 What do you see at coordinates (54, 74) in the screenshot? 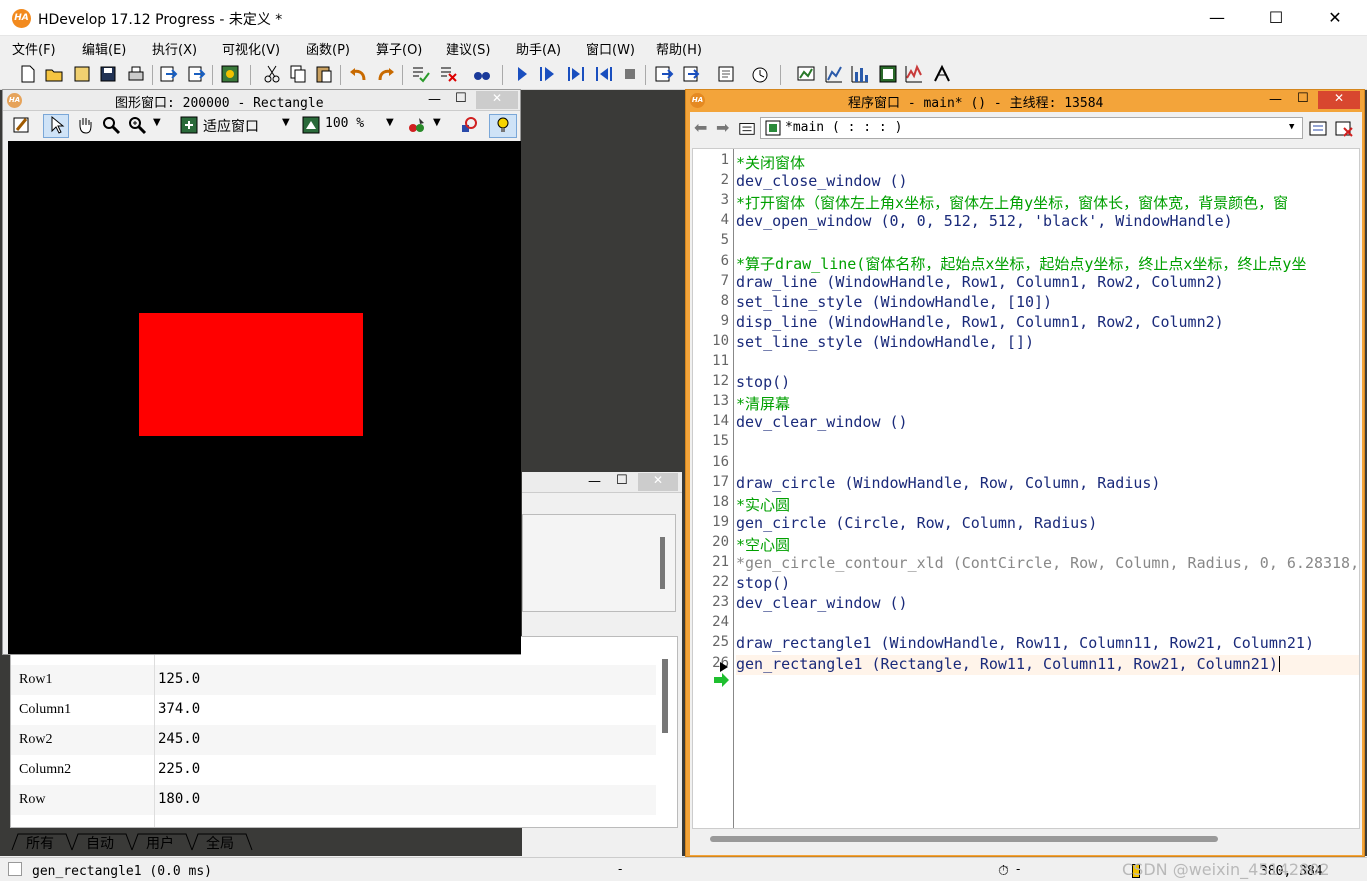
I see `open-file-icon` at bounding box center [54, 74].